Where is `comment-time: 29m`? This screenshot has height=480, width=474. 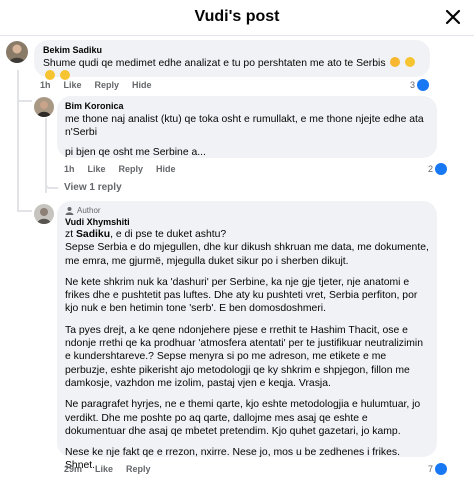
comment-time: 29m is located at coordinates (73, 469).